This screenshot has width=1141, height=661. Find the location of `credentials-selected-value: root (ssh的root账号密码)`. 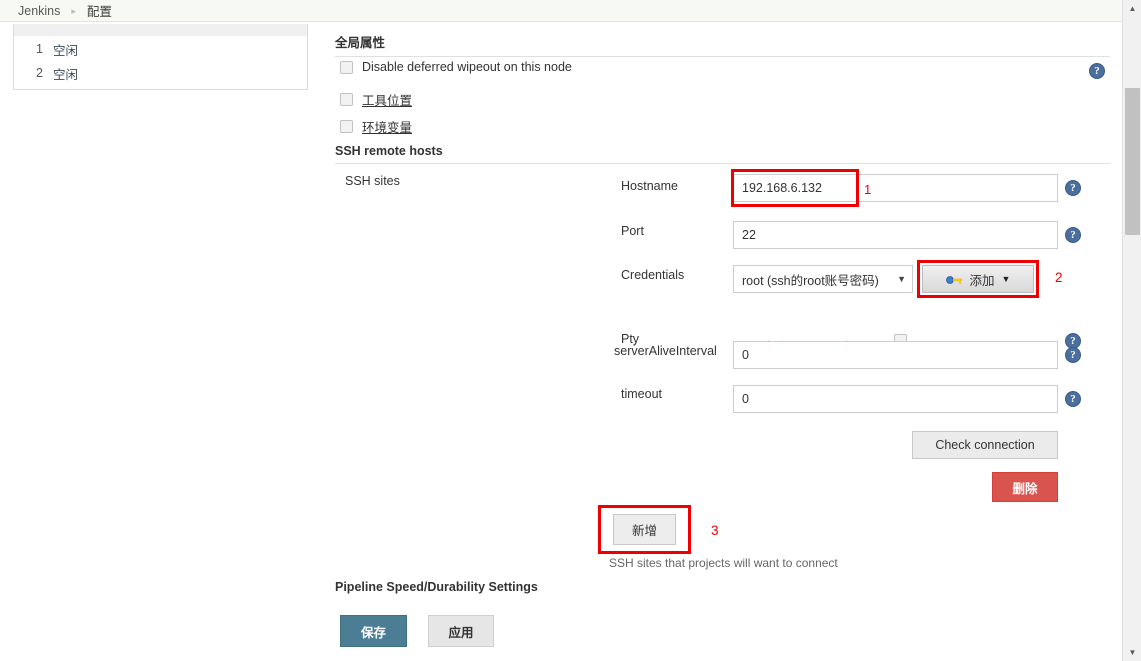

credentials-selected-value: root (ssh的root账号密码) is located at coordinates (810, 280).